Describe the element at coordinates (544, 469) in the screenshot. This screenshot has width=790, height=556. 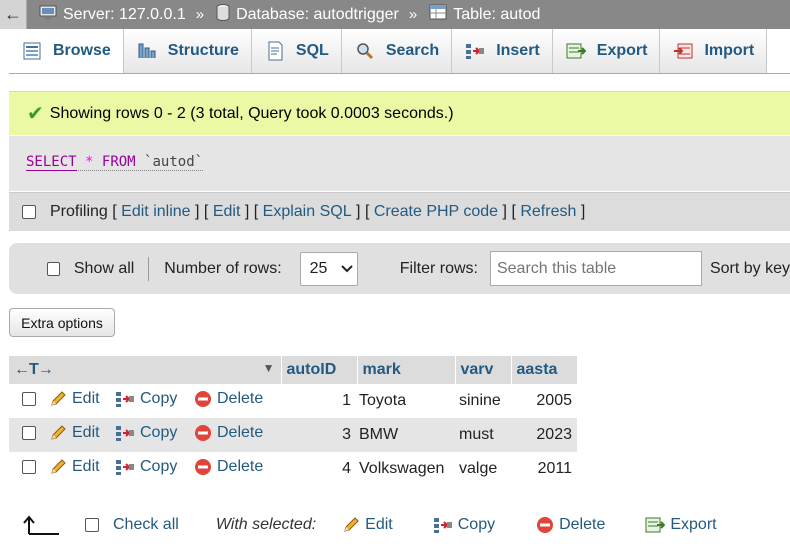
I see `cell-aasta: 2011` at that location.